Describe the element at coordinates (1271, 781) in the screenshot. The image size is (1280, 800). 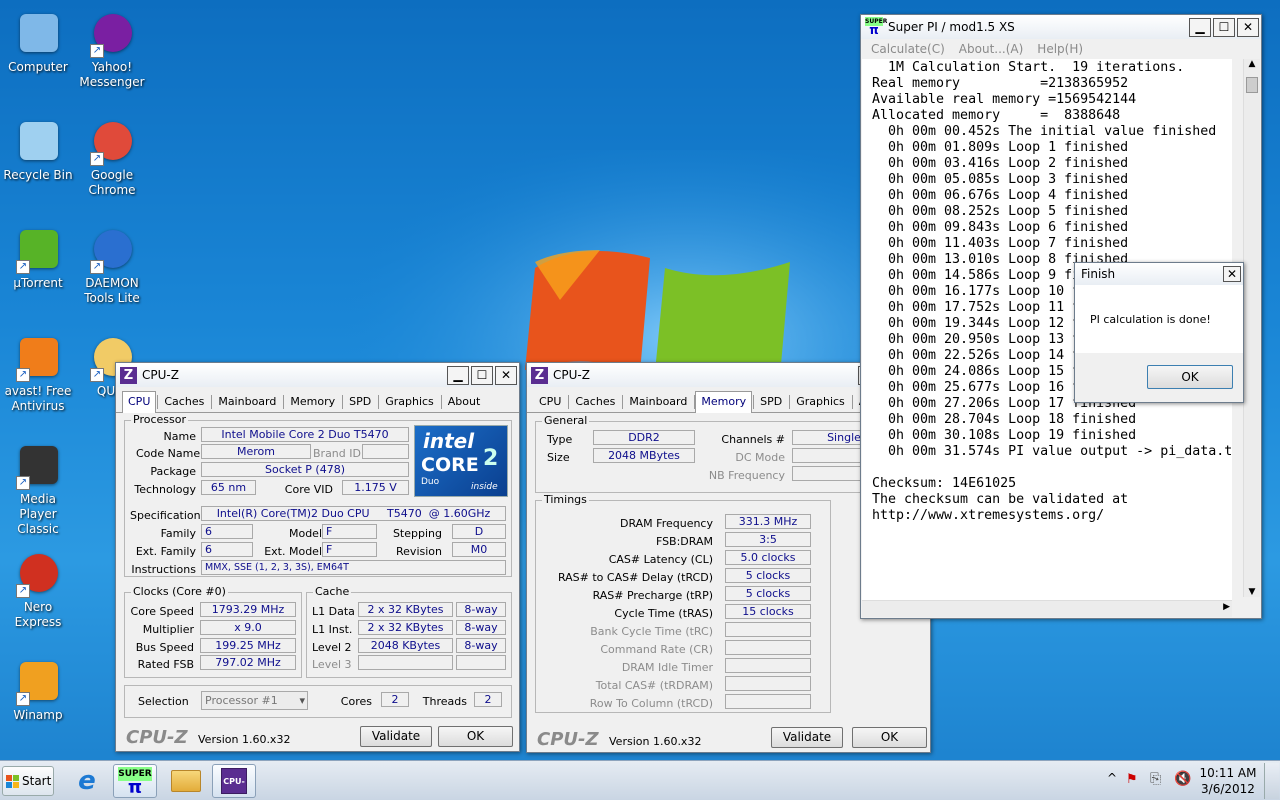
I see `show-desktop-button` at that location.